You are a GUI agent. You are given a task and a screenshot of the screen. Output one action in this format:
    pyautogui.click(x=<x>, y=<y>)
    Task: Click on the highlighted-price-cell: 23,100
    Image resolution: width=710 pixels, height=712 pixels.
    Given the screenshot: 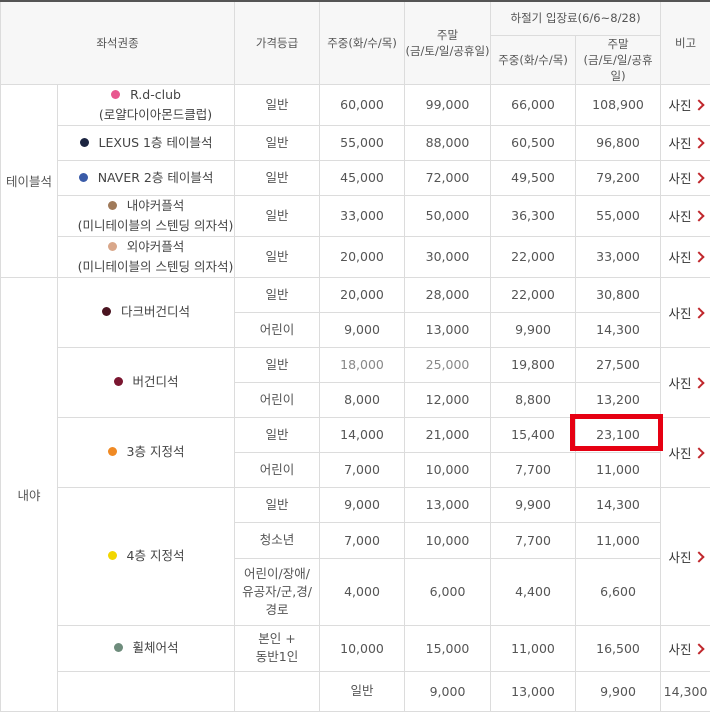 What is the action you would take?
    pyautogui.click(x=618, y=434)
    